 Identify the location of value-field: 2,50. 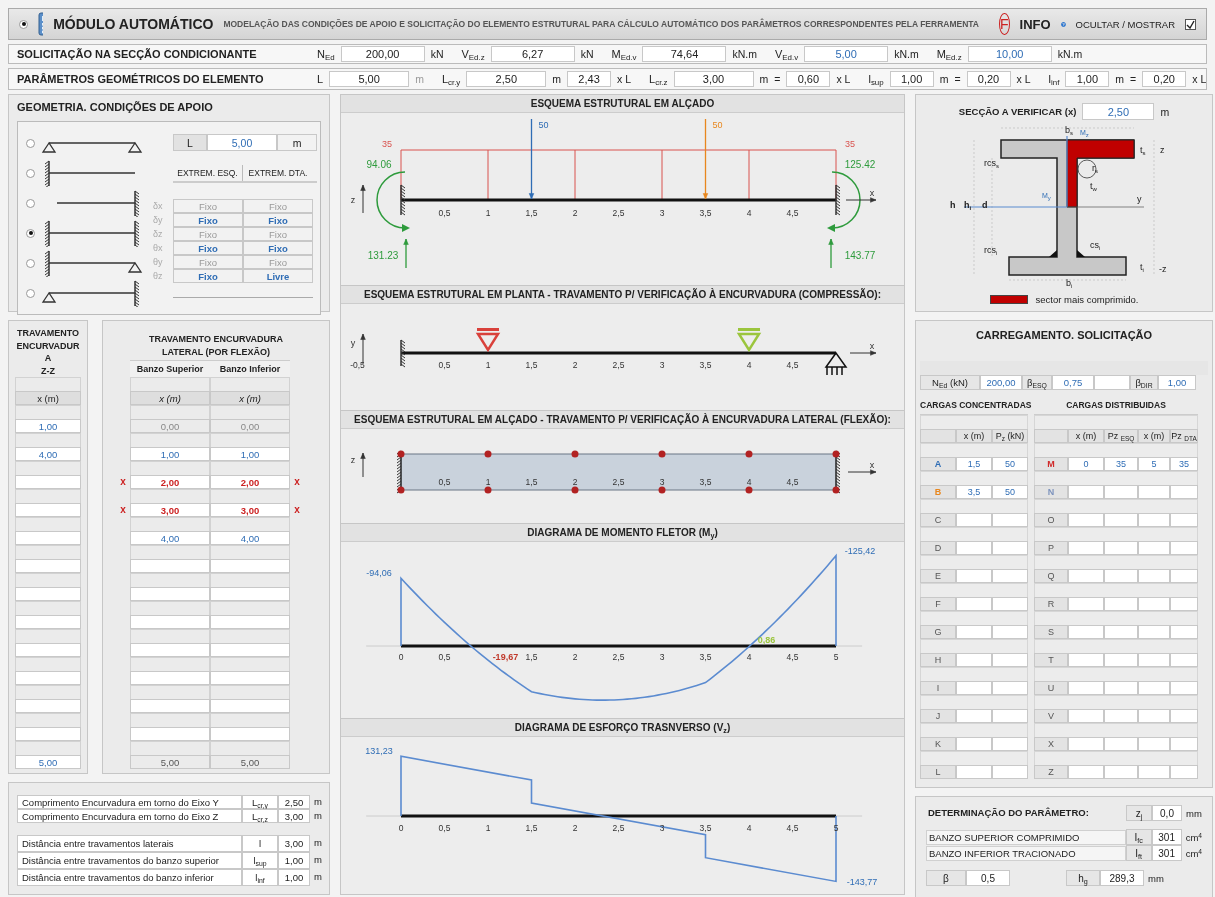
(506, 79).